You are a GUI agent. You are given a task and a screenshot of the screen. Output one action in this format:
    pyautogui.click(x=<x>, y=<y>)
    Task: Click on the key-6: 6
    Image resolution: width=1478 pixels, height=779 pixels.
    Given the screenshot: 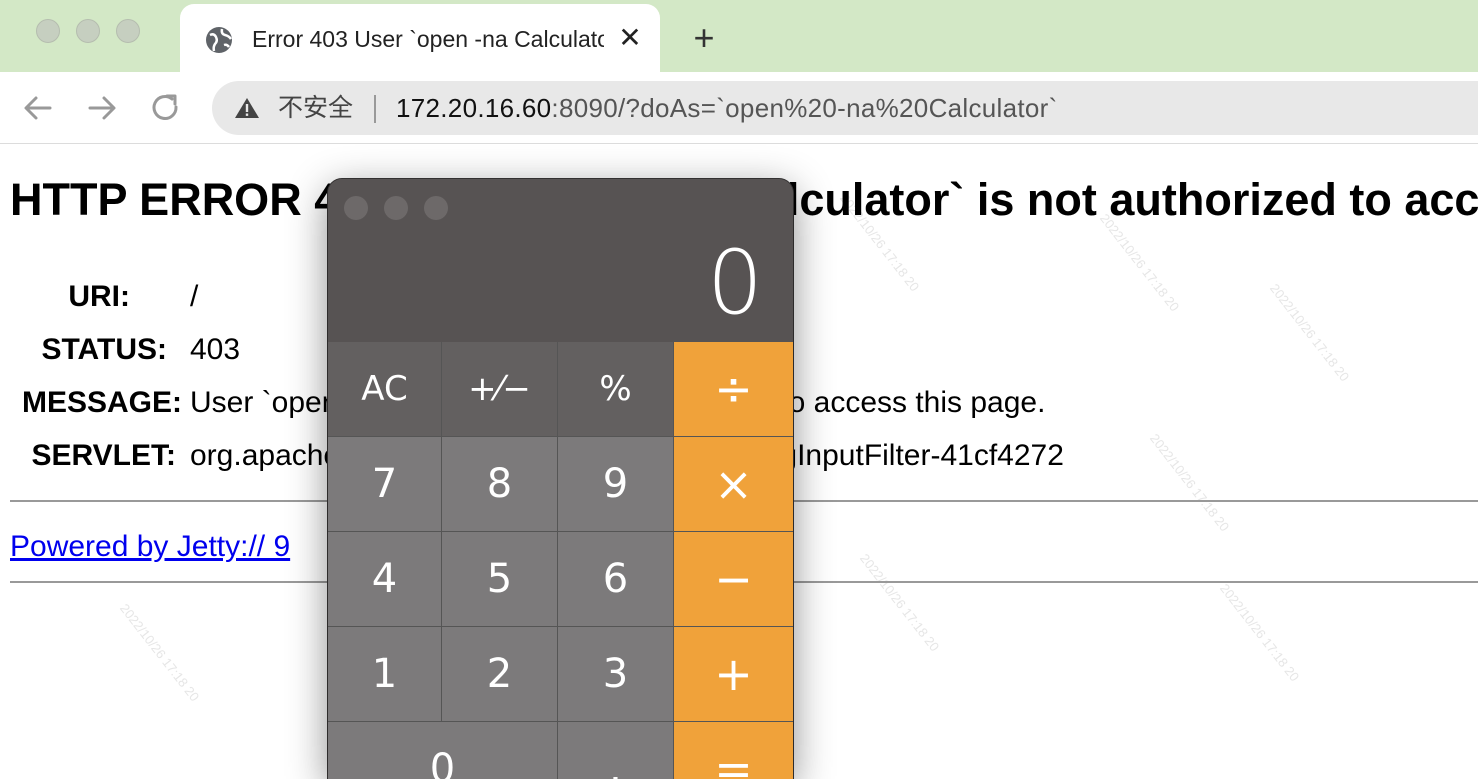 What is the action you would take?
    pyautogui.click(x=616, y=579)
    